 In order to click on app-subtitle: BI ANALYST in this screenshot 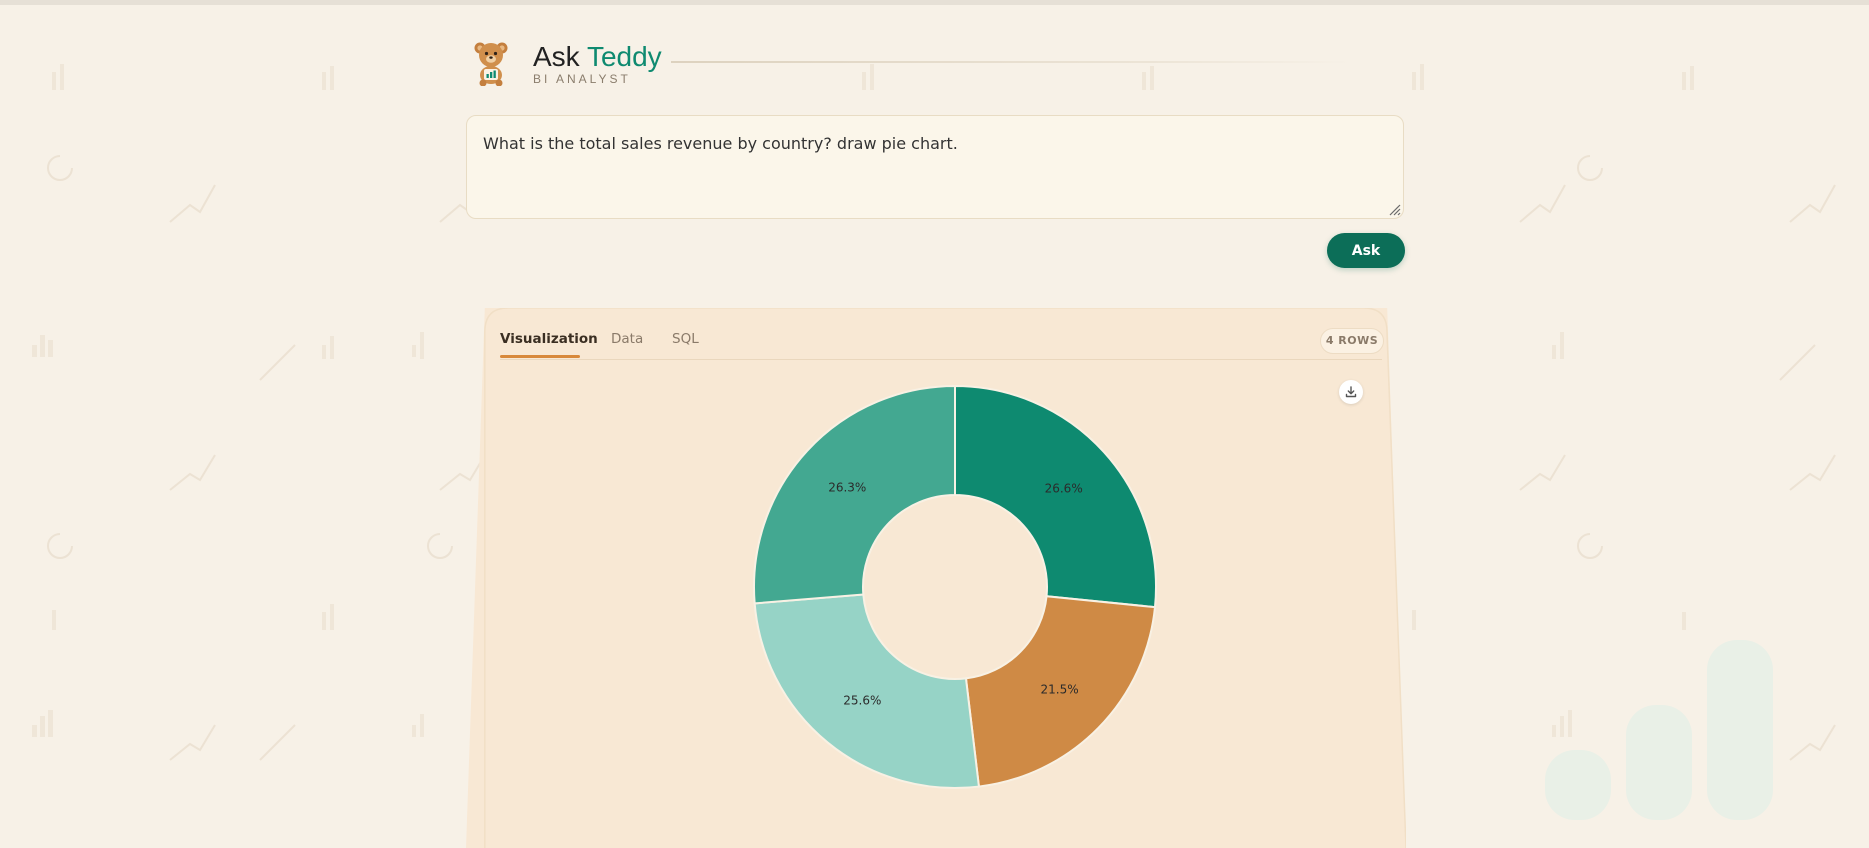, I will do `click(582, 79)`.